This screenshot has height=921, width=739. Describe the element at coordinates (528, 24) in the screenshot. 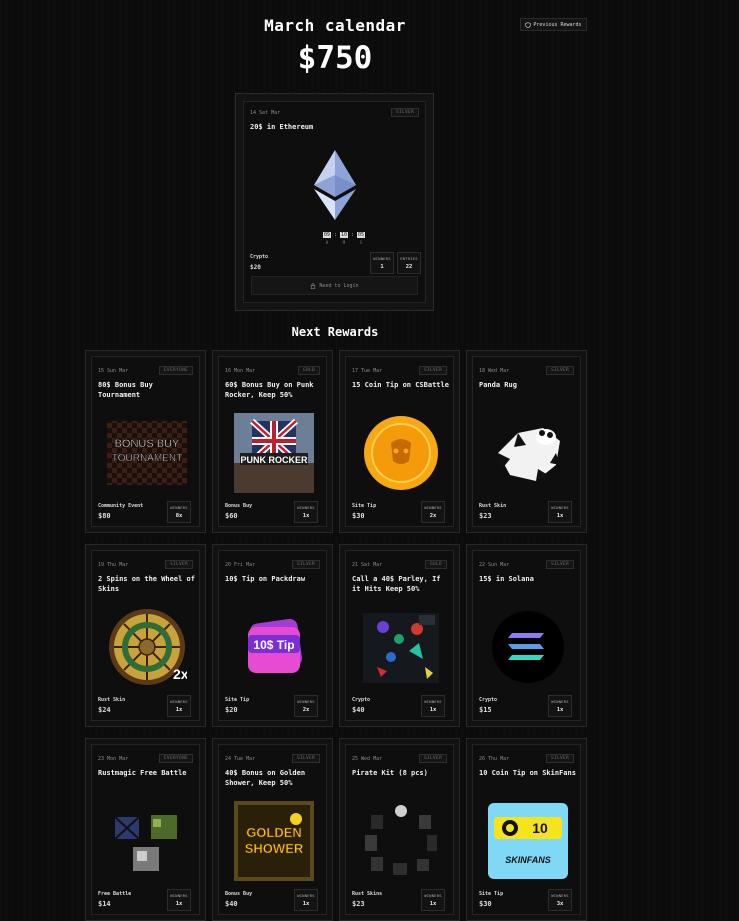

I see `shield-icon` at that location.